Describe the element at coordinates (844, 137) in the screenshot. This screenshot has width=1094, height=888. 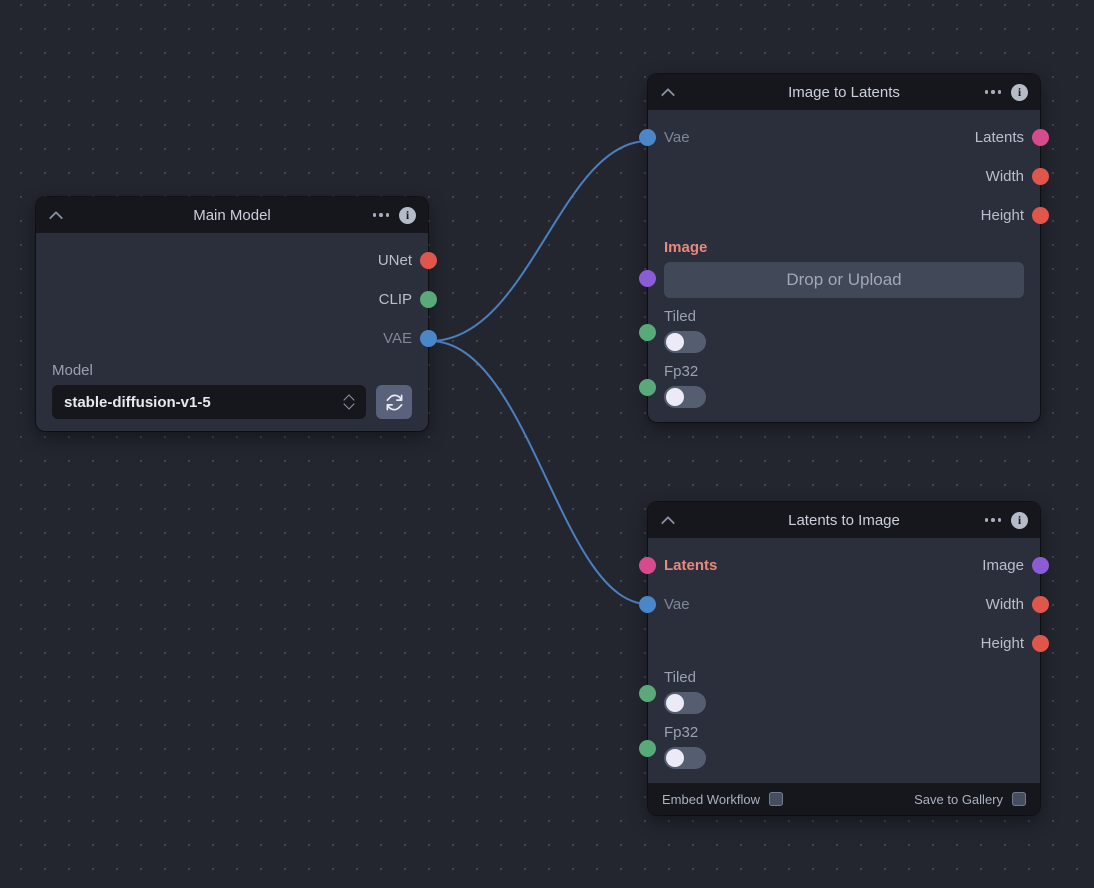
I see `io-row-vae-latents: Vae Latents` at that location.